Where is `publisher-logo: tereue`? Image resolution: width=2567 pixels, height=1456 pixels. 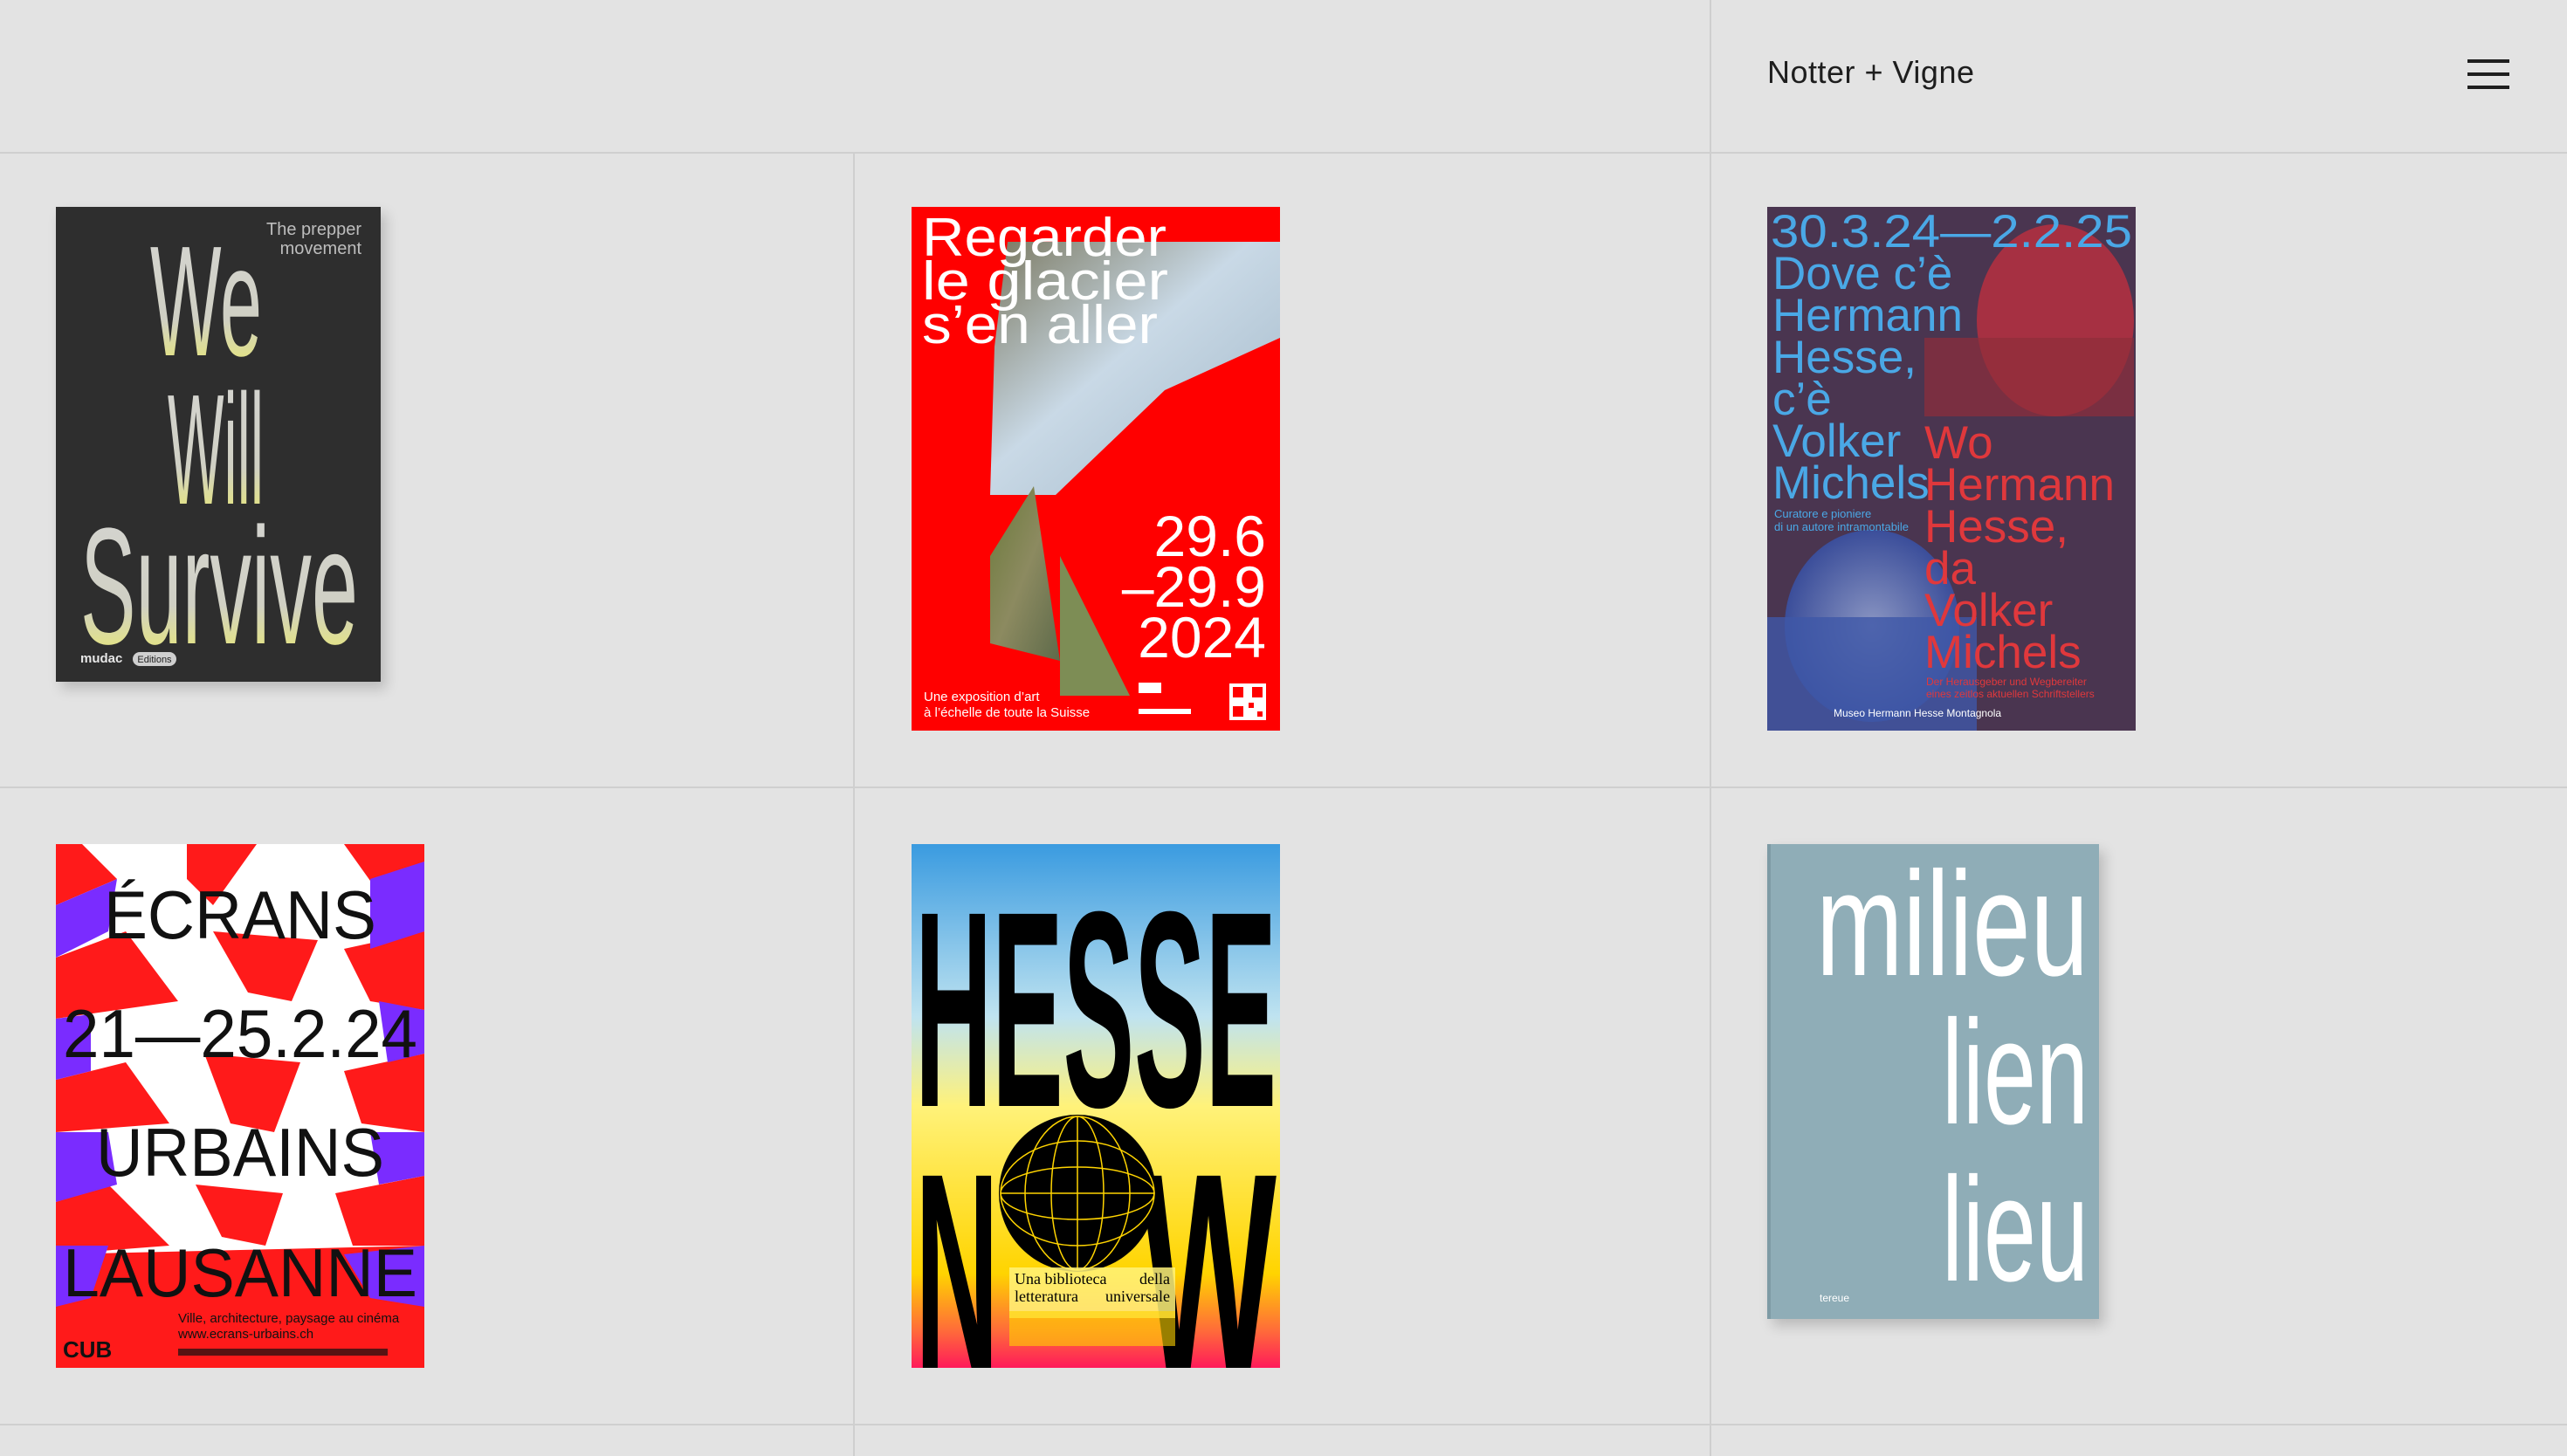 publisher-logo: tereue is located at coordinates (1834, 1298).